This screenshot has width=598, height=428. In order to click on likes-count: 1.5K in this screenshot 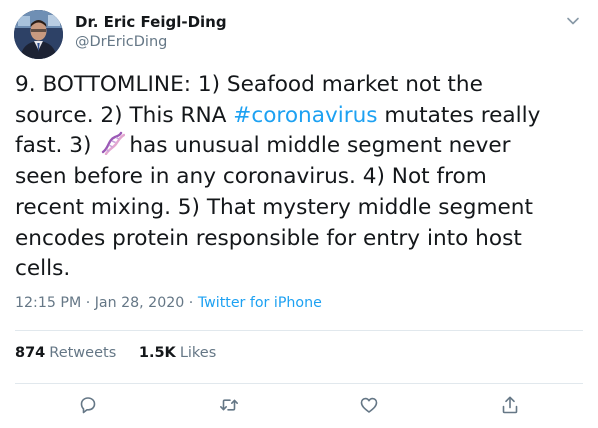, I will do `click(157, 353)`.